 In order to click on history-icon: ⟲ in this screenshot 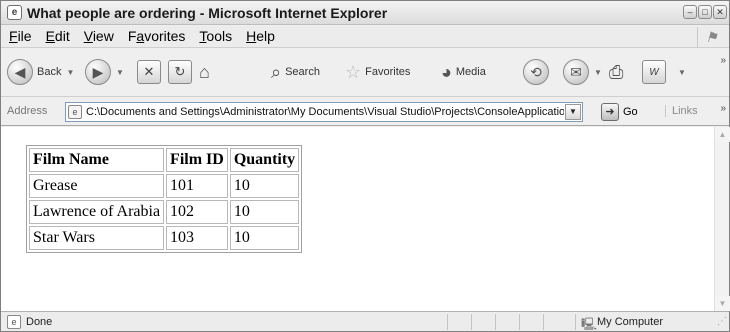, I will do `click(536, 72)`.